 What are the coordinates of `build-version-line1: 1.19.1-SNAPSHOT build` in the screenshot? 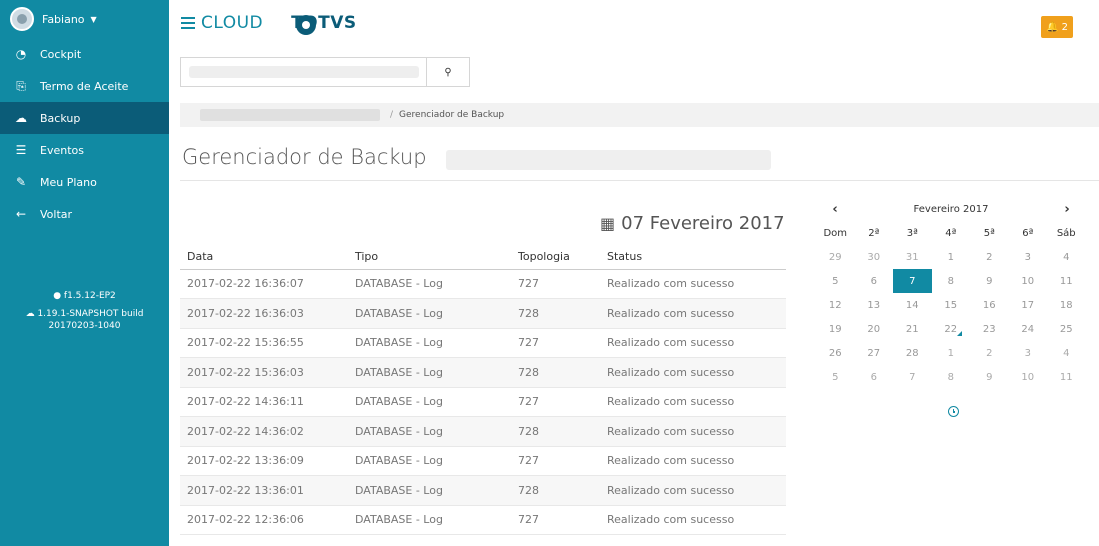 It's located at (90, 314).